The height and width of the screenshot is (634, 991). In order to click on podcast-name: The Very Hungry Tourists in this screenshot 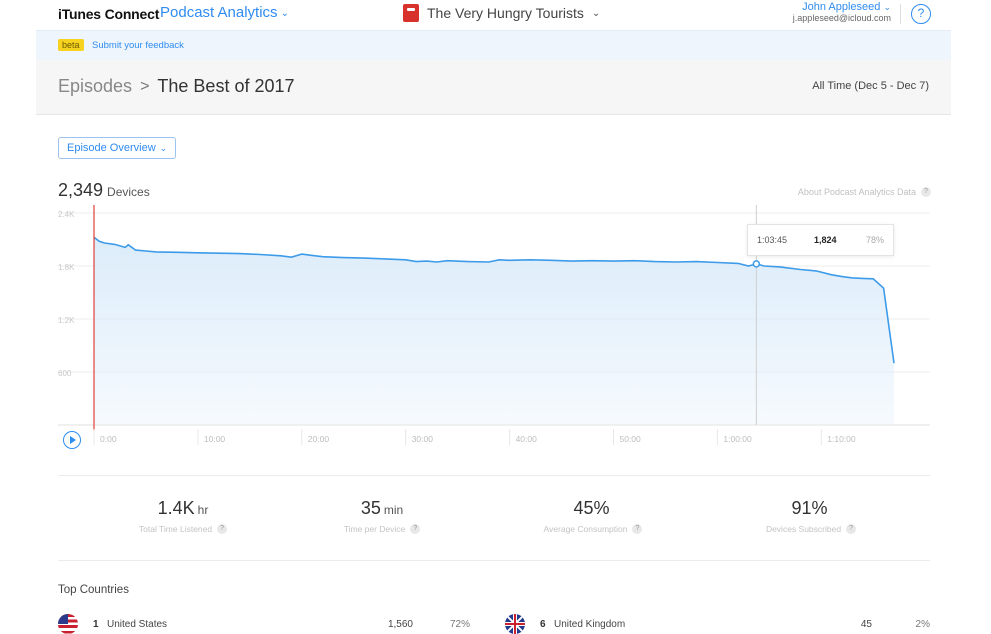, I will do `click(505, 13)`.